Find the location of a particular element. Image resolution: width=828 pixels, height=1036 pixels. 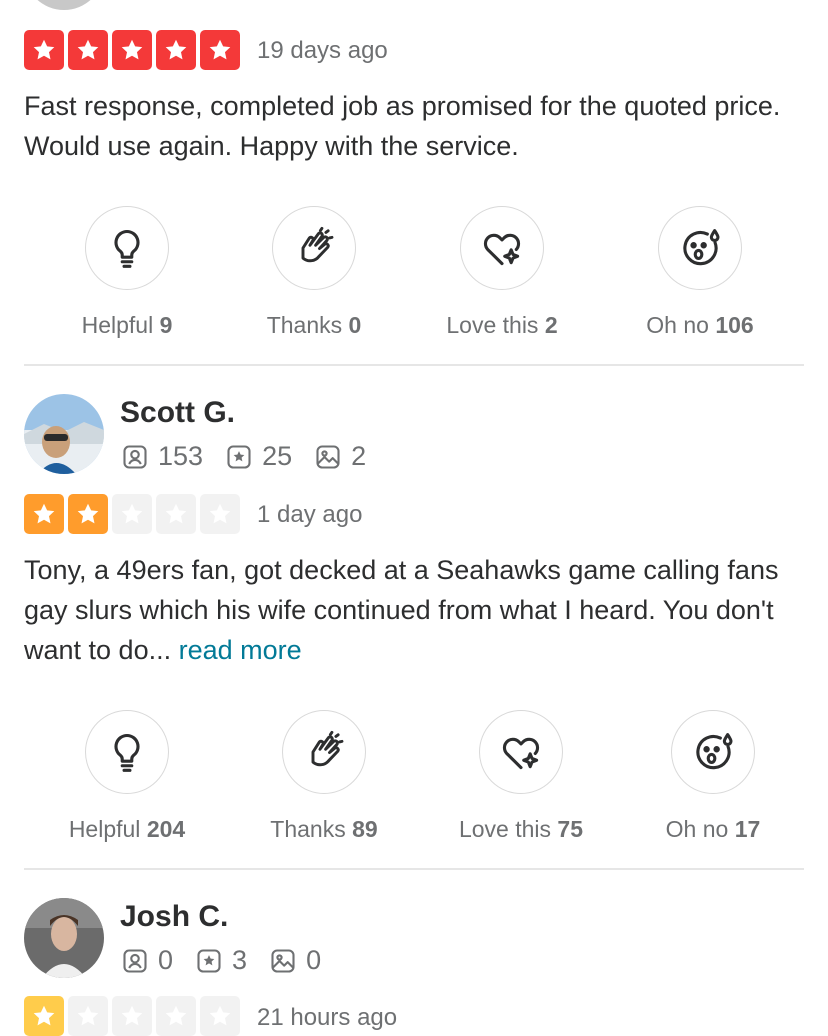

reaction-count: 89 is located at coordinates (365, 829).